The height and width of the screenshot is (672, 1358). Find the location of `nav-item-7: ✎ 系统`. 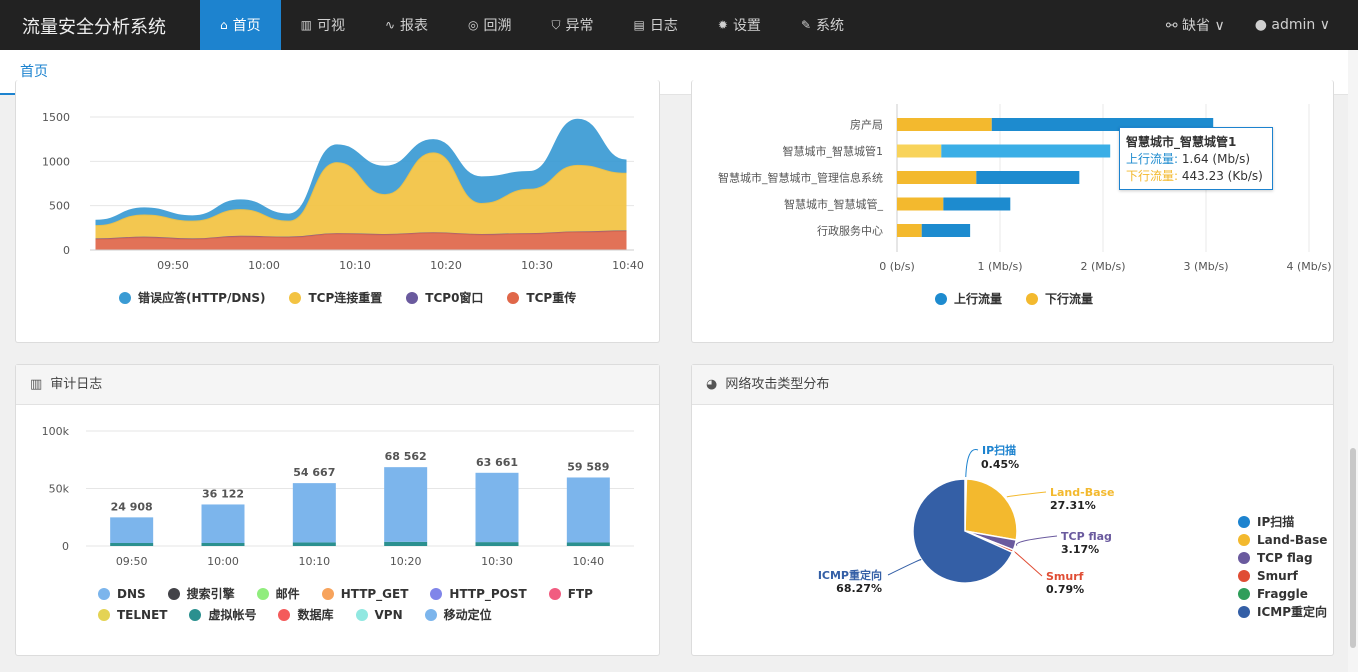

nav-item-7: ✎ 系统 is located at coordinates (822, 25).